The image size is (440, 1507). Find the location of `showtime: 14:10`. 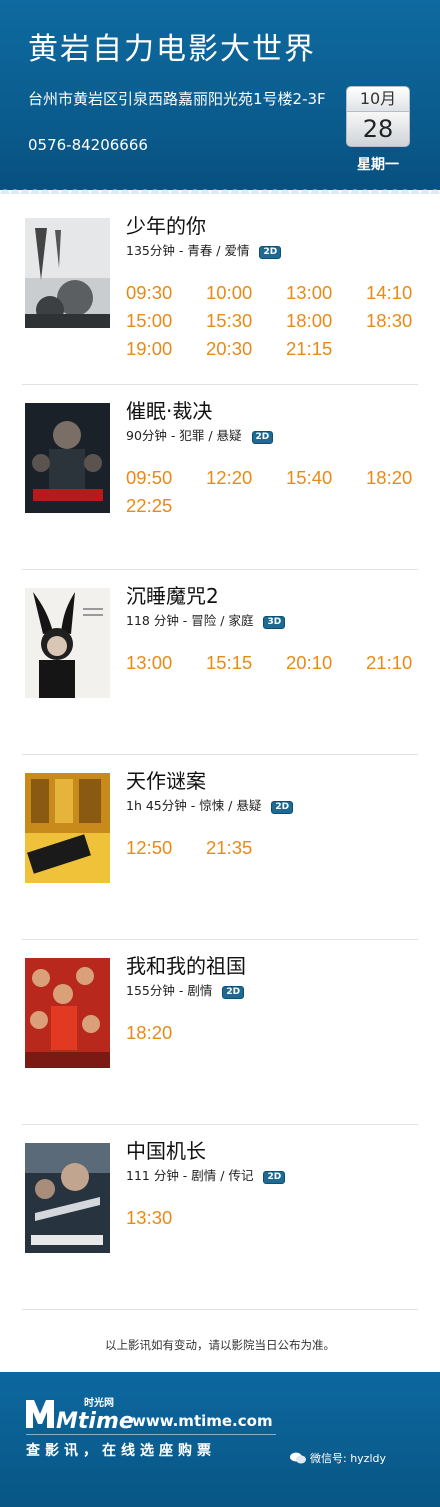

showtime: 14:10 is located at coordinates (389, 293).